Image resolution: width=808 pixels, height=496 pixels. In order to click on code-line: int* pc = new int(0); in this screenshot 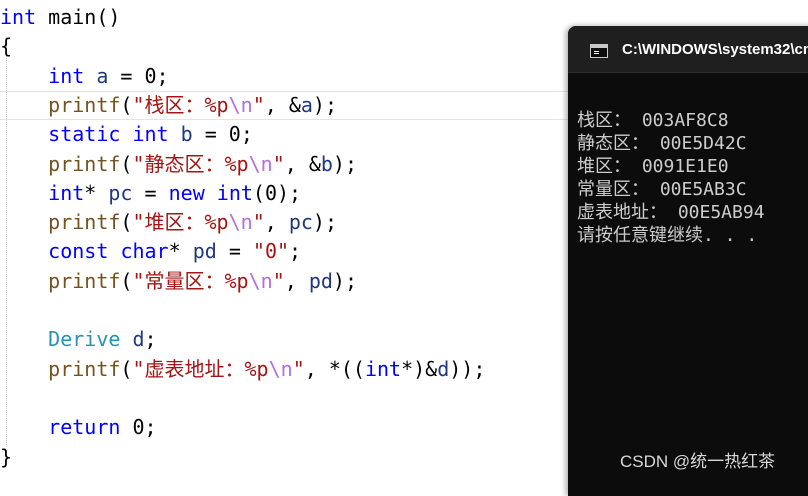, I will do `click(150, 193)`.